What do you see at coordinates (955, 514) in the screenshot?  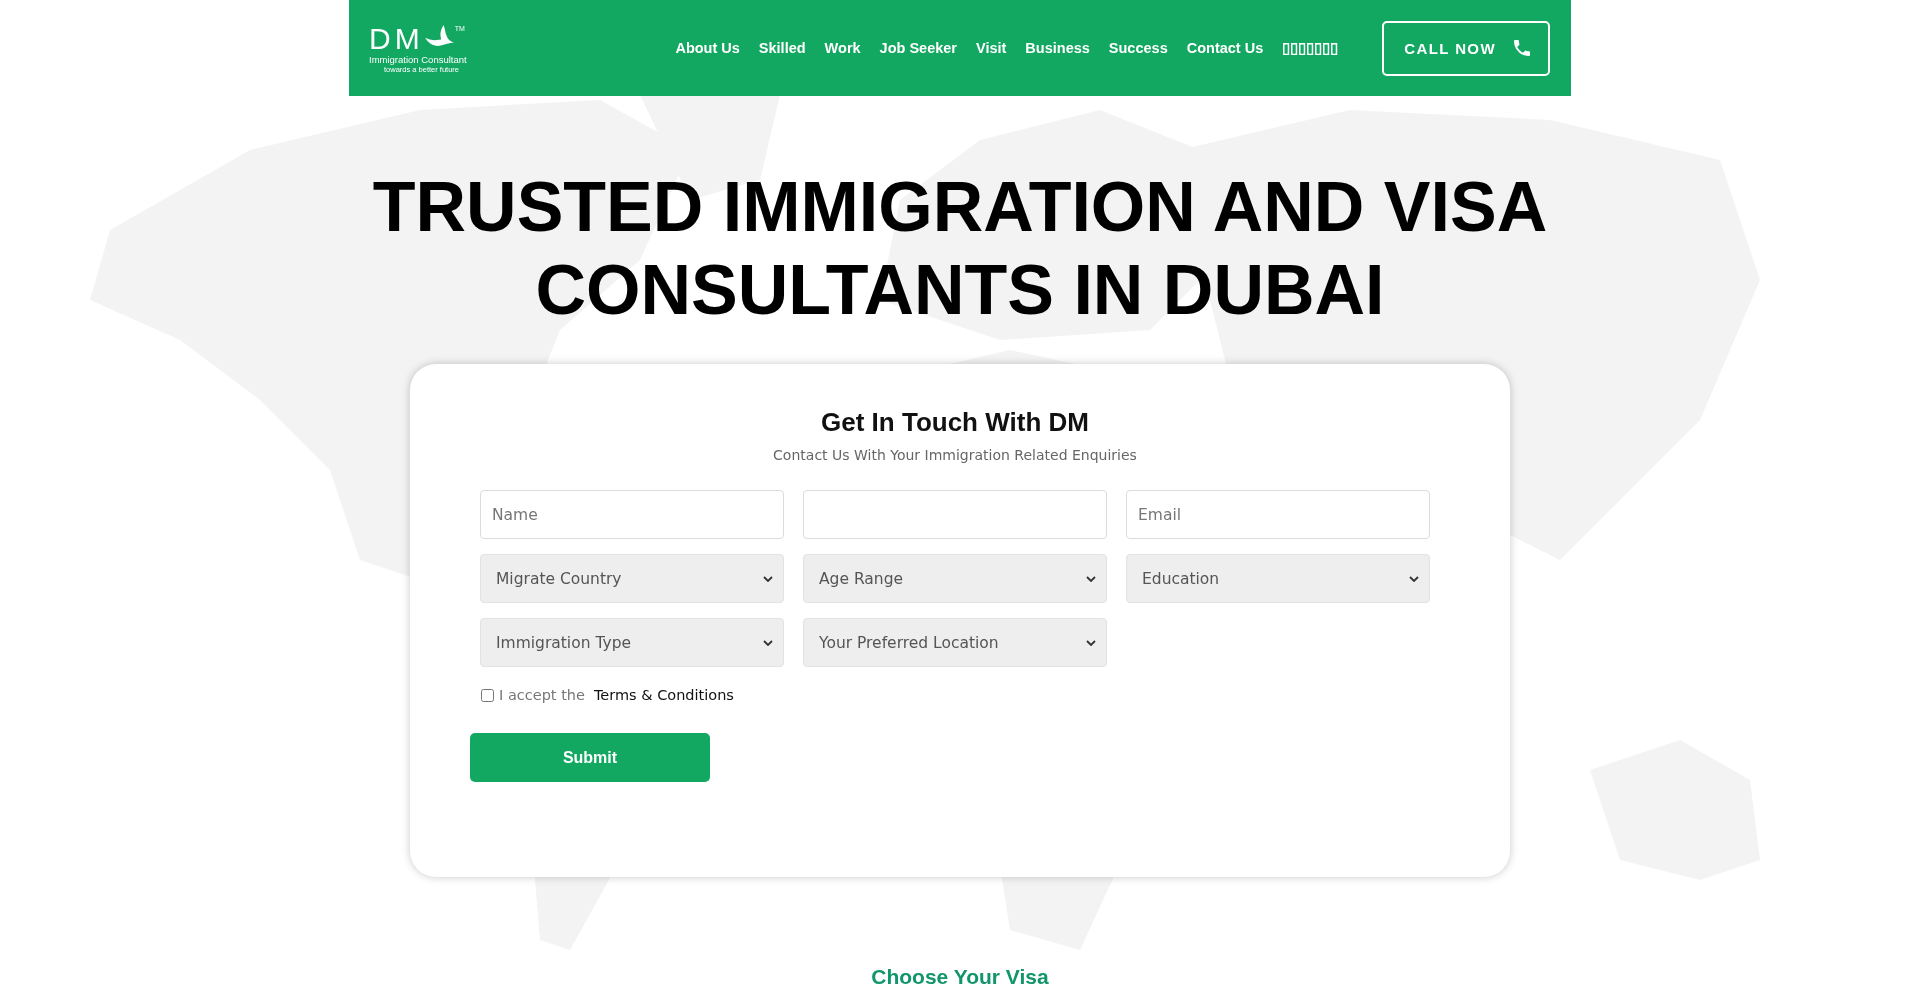 I see `text-field` at bounding box center [955, 514].